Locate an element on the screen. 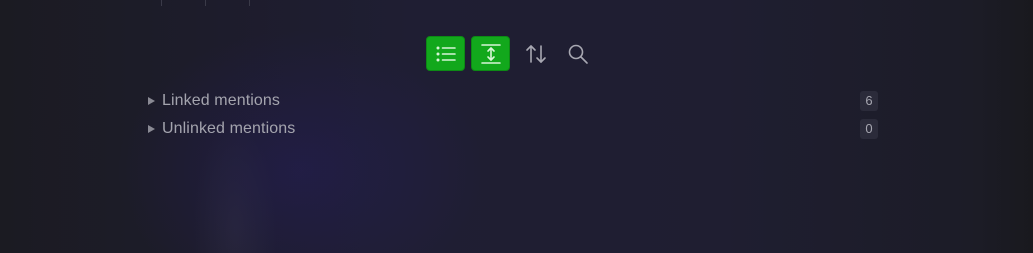 The image size is (1033, 253). sort-arrows-icon is located at coordinates (536, 53).